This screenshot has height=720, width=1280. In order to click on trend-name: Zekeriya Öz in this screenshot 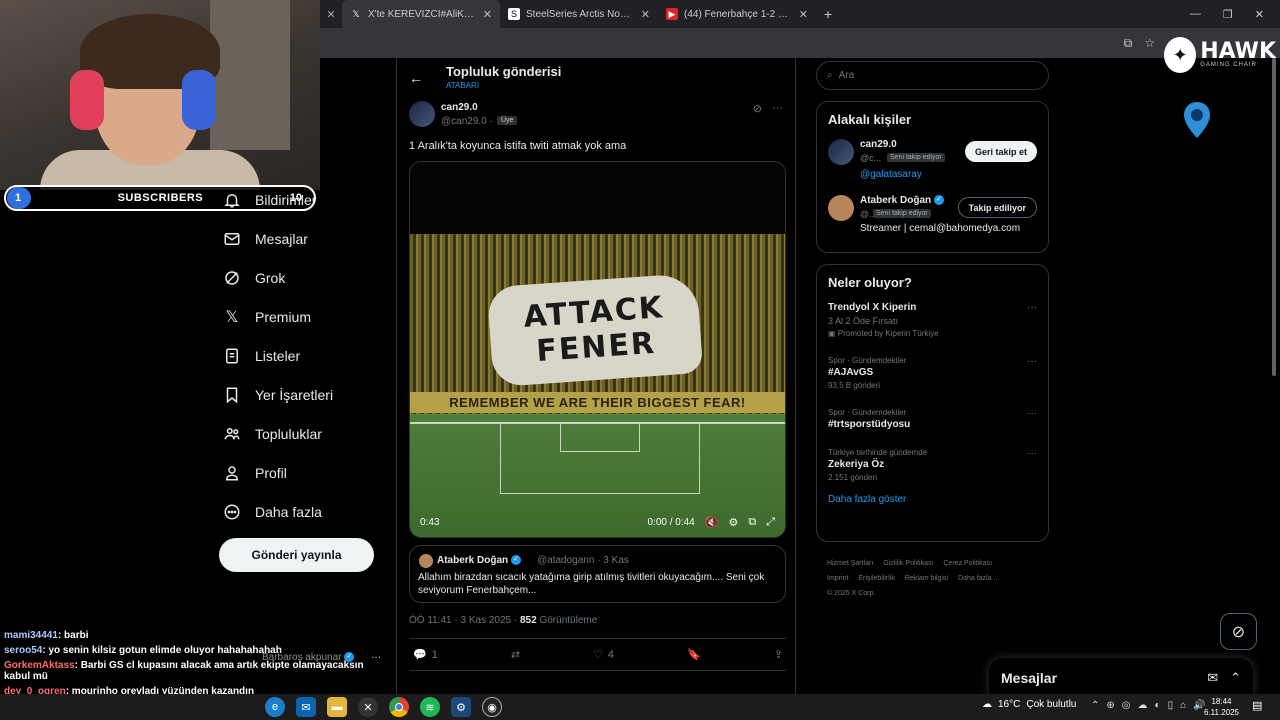, I will do `click(856, 464)`.